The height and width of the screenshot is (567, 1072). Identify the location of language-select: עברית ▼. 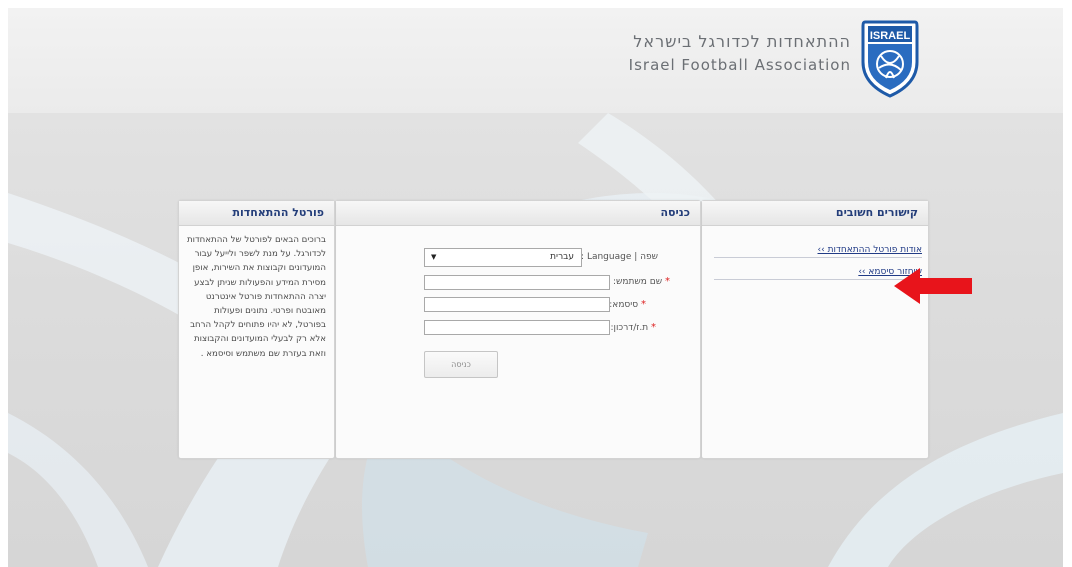
(503, 257).